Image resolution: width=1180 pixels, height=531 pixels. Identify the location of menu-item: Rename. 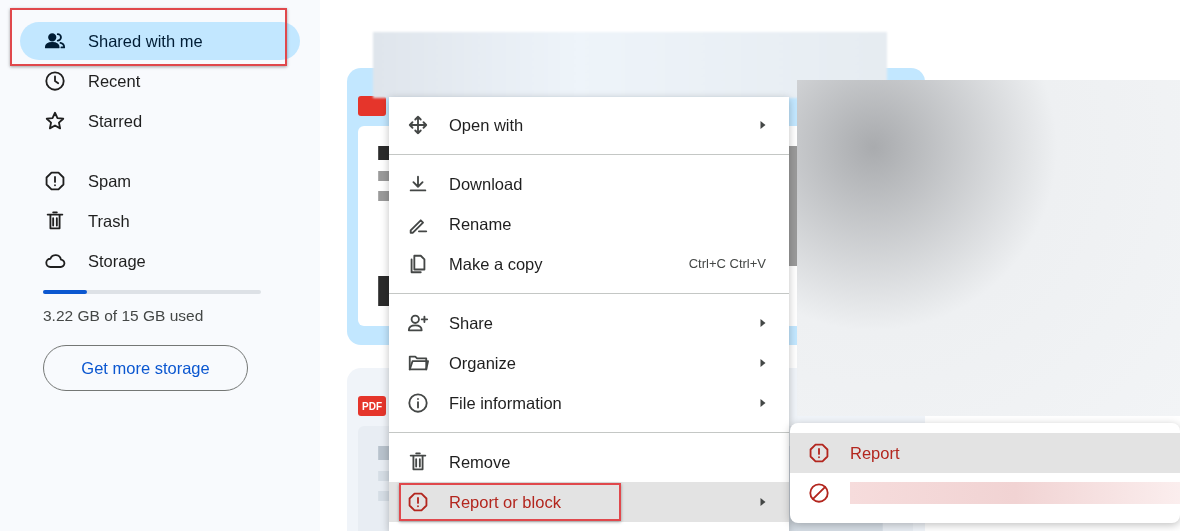
(589, 224).